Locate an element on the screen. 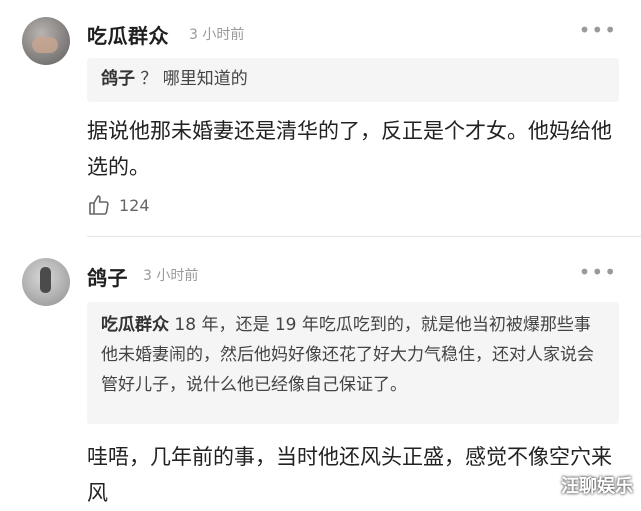  like-button: 124 is located at coordinates (118, 205).